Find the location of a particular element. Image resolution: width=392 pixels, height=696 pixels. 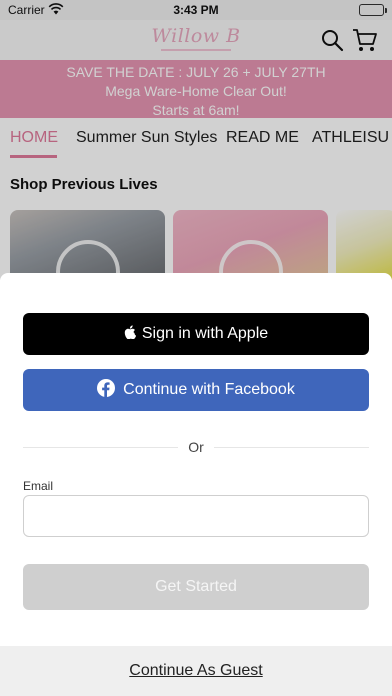

or-divider: Or is located at coordinates (196, 447).